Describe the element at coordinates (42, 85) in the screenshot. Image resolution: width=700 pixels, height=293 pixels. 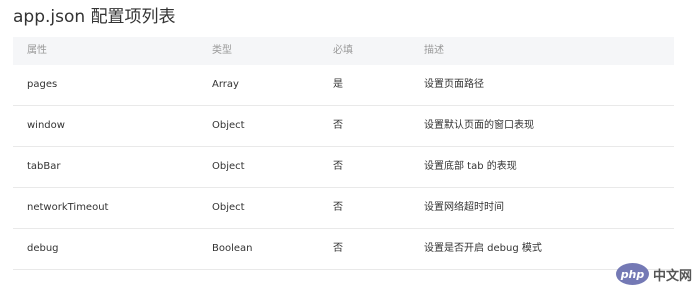
I see `attr-link-pages: pages` at that location.